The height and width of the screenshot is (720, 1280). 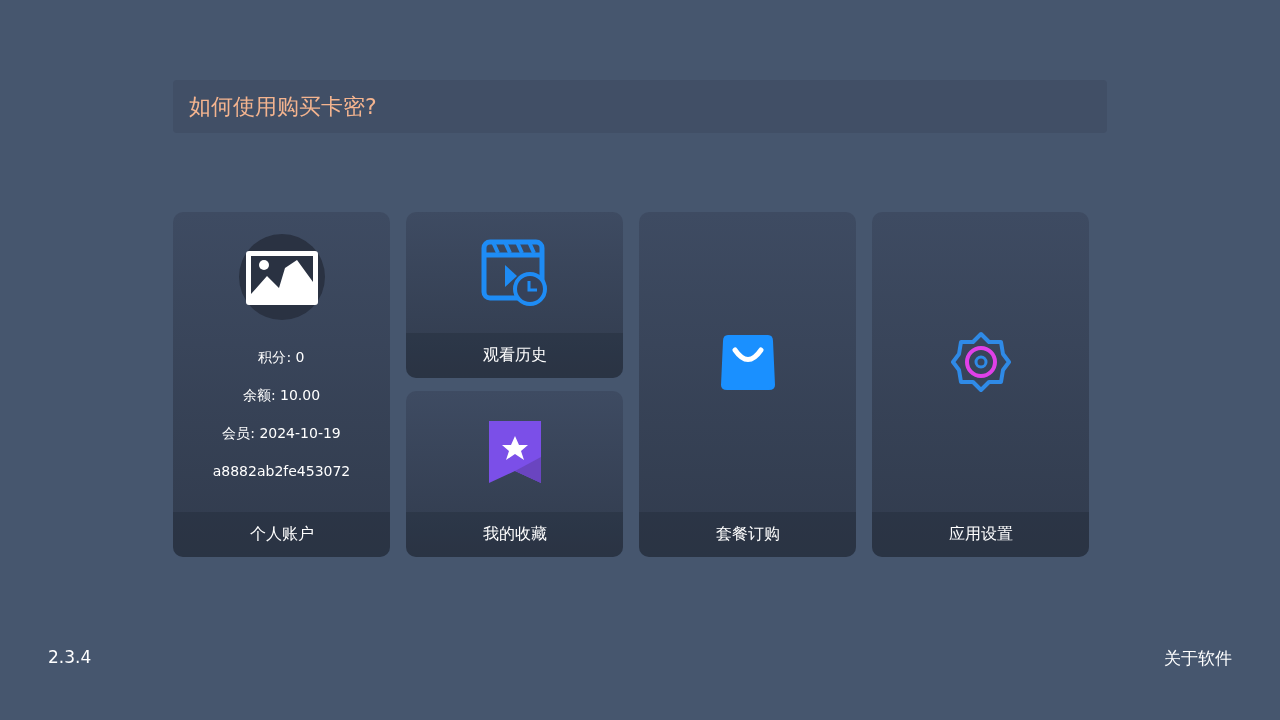 I want to click on tile-label: 套餐订购, so click(x=747, y=534).